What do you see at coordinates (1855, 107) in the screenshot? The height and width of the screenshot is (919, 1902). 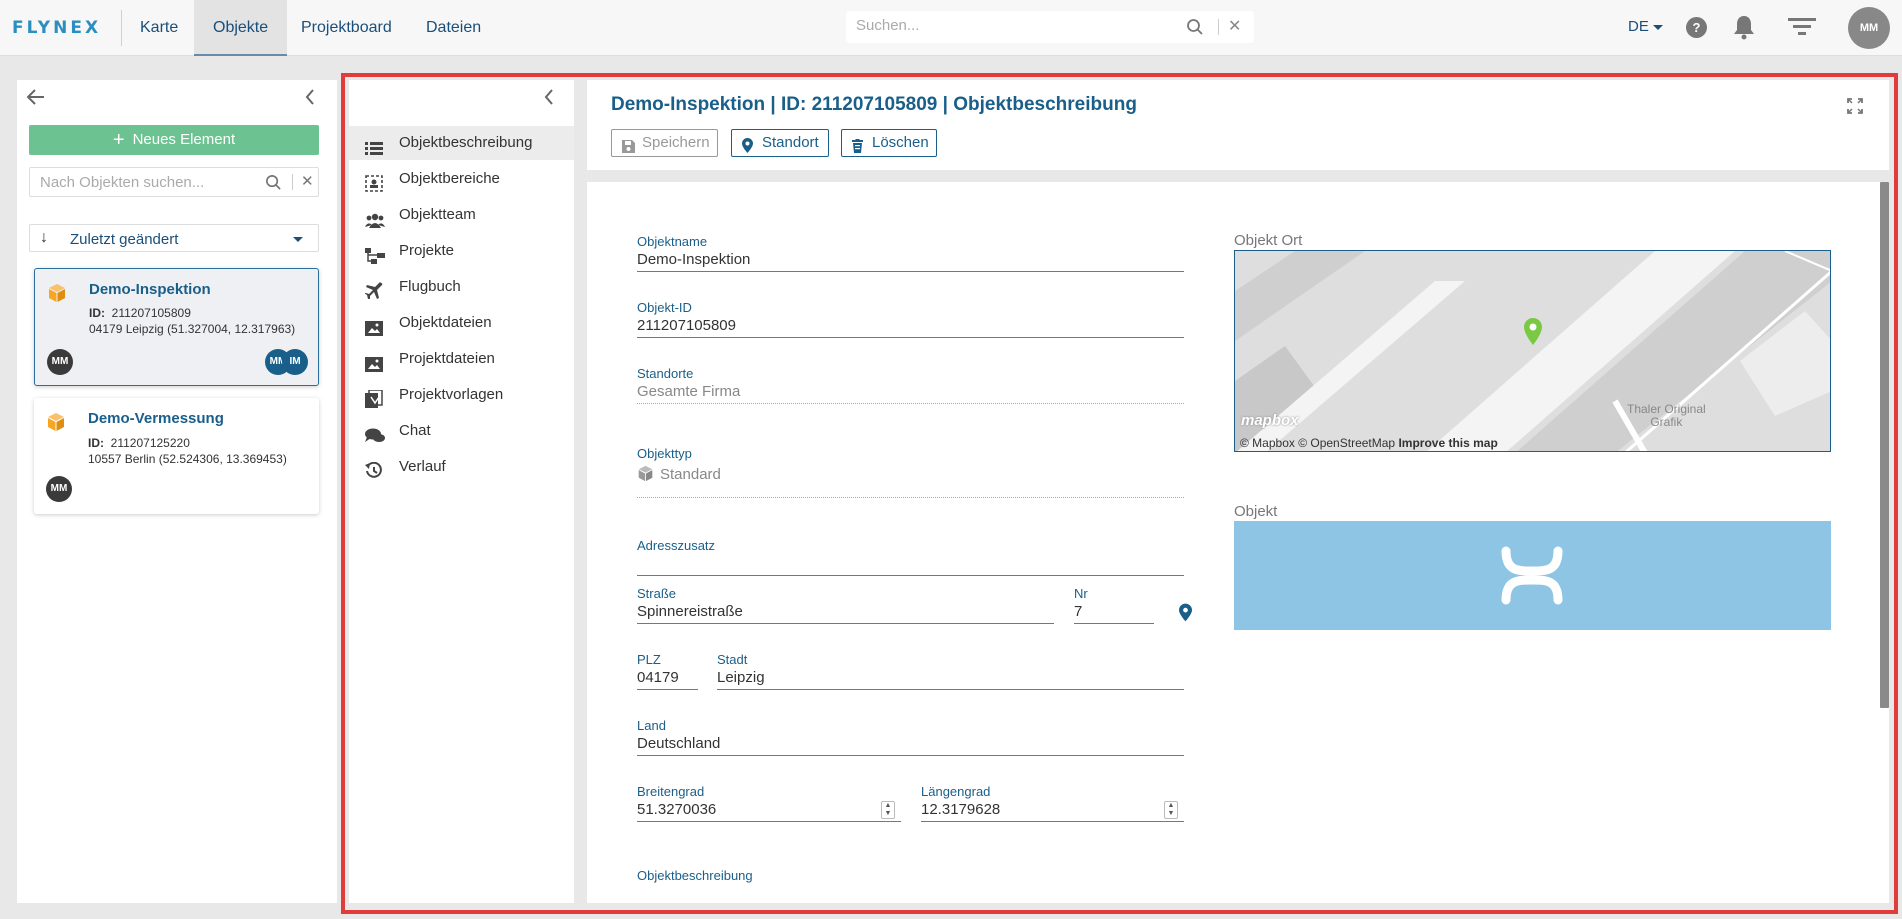 I see `fullscreen-icon` at bounding box center [1855, 107].